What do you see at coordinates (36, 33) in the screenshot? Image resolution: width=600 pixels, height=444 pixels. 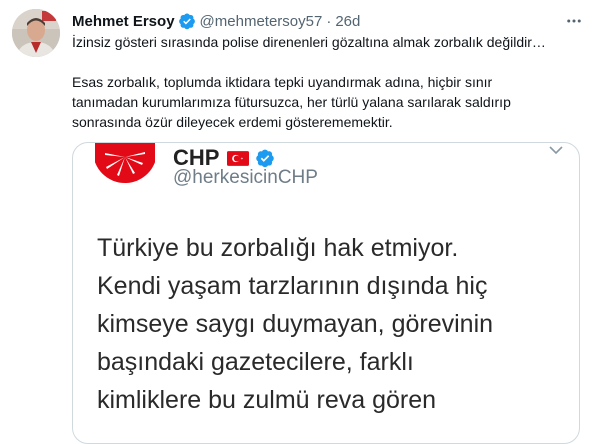 I see `avatar` at bounding box center [36, 33].